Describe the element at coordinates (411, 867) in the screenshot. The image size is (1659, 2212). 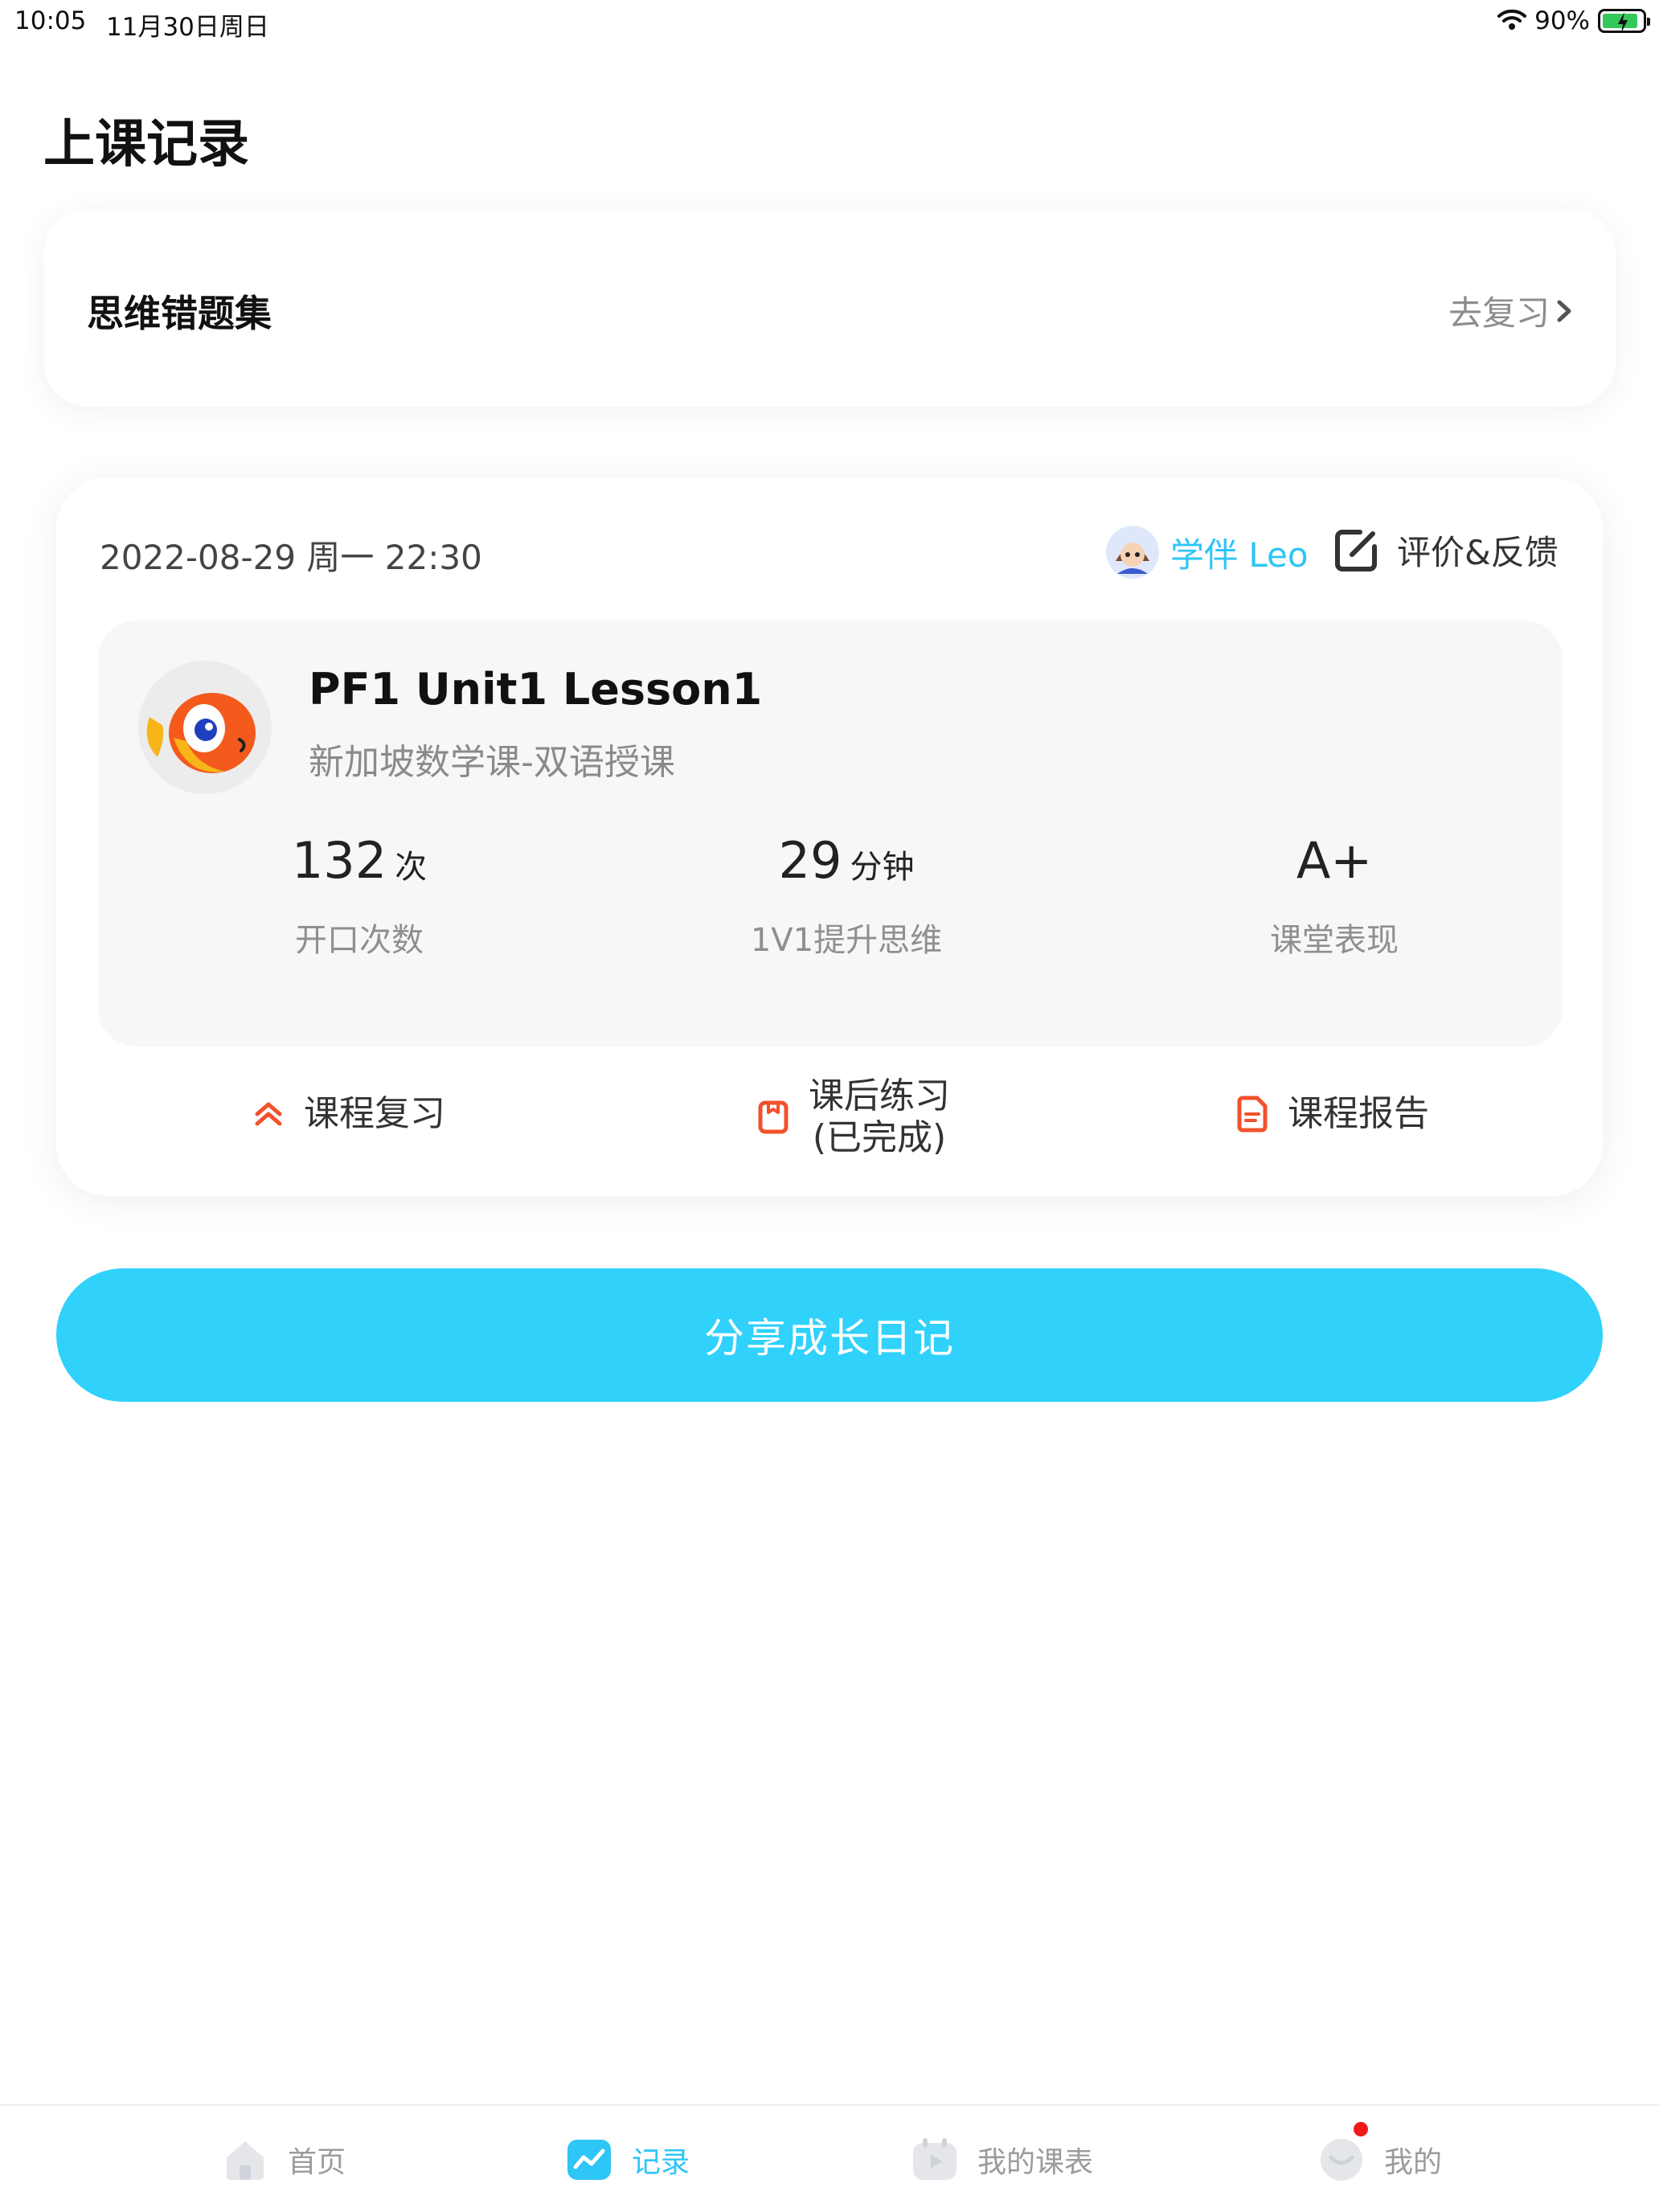
I see `stat-unit: 次` at that location.